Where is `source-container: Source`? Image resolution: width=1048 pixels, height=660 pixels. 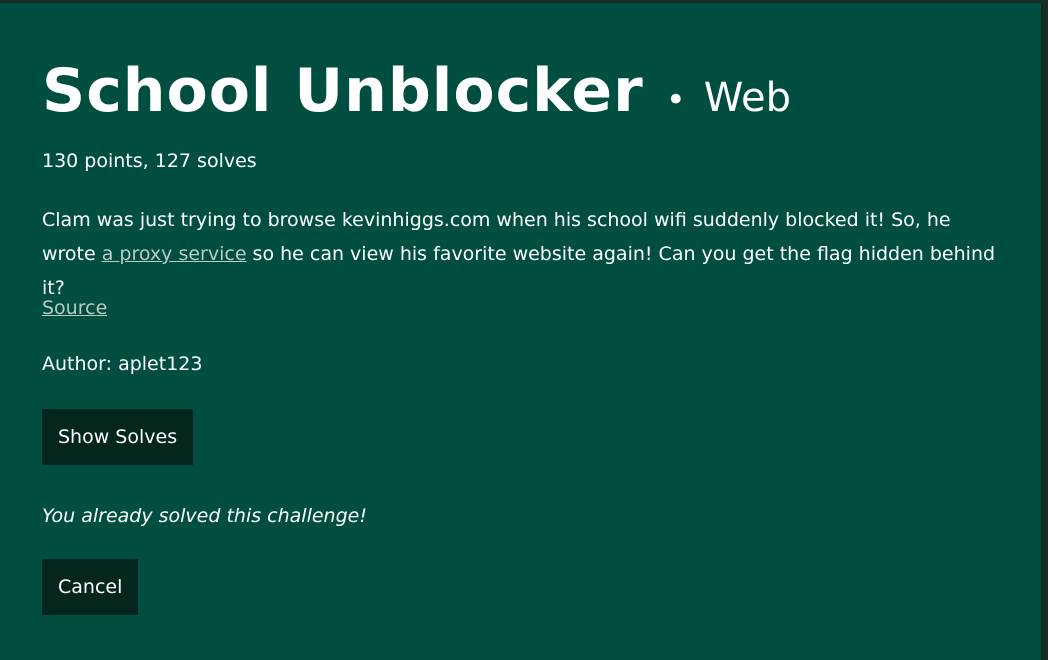
source-container: Source is located at coordinates (74, 308).